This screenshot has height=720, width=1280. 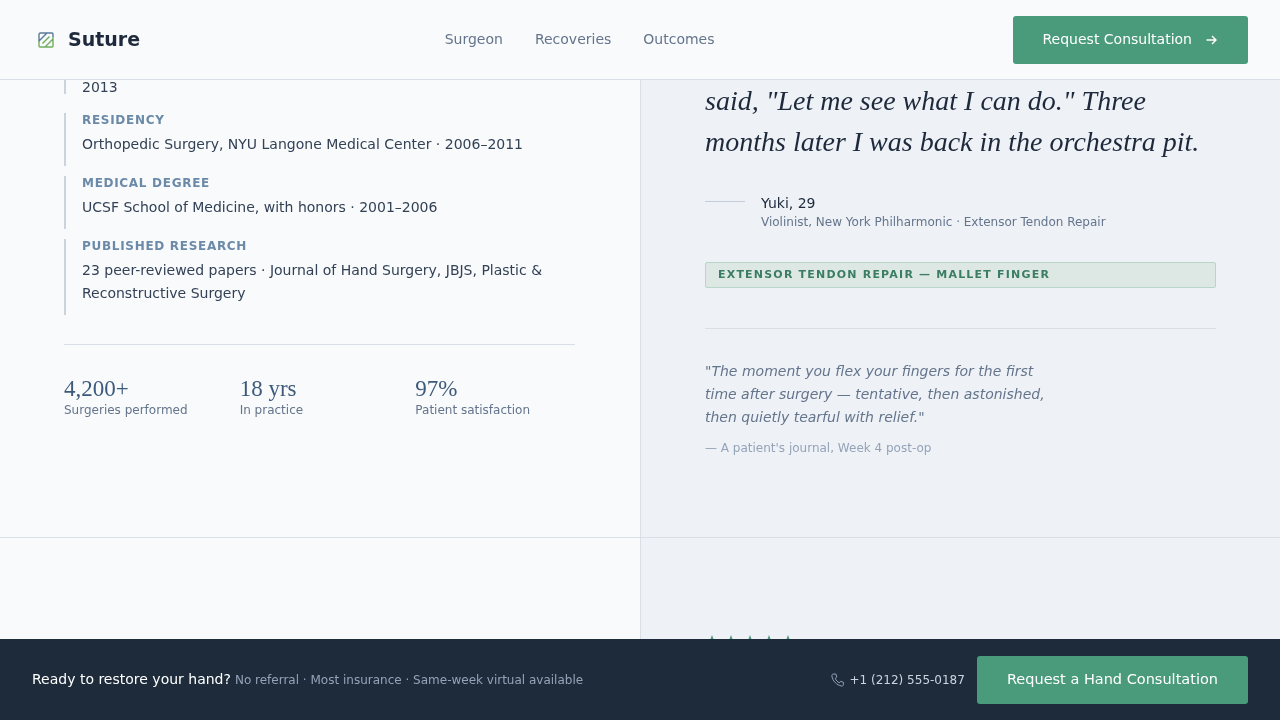 I want to click on stat-label: Surgeries performed, so click(x=126, y=410).